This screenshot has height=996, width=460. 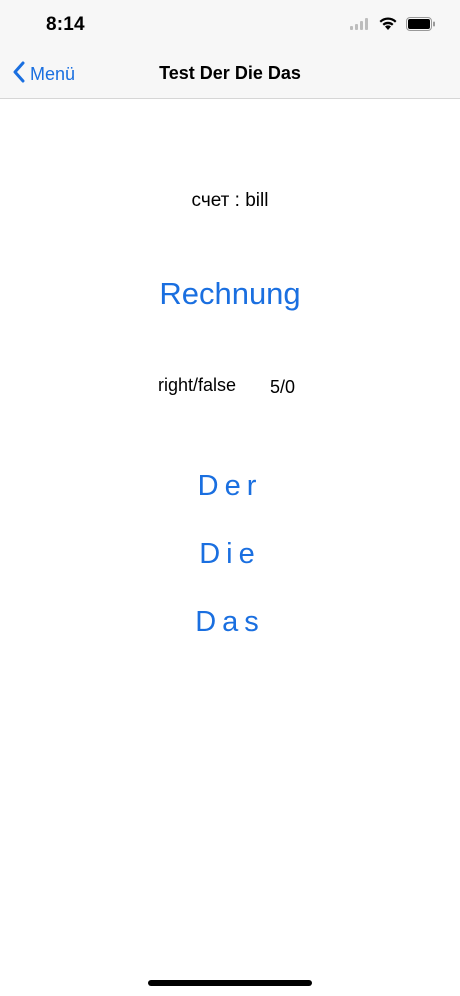 I want to click on page-title: Test Der Die Das, so click(x=230, y=73).